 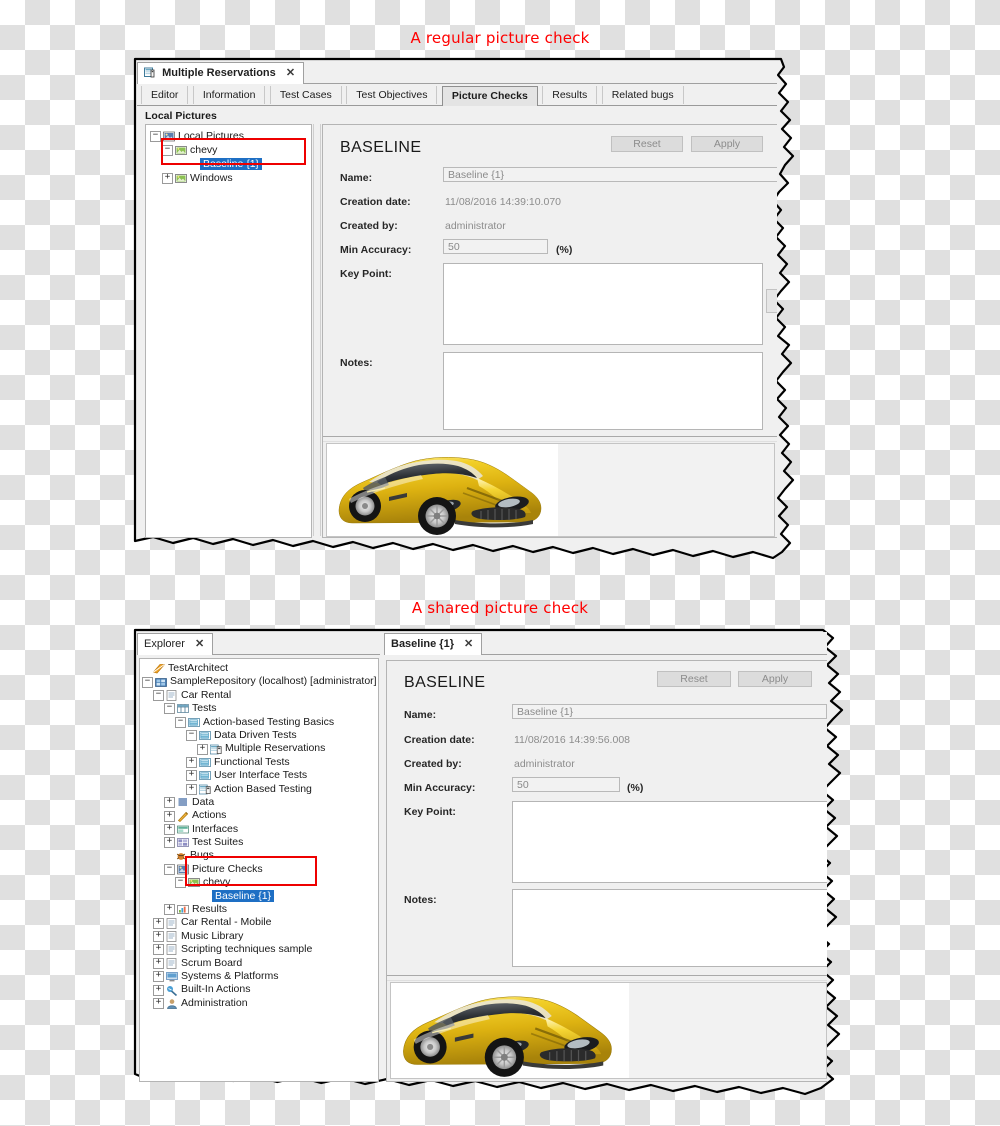 I want to click on tree-item: + Music Library, so click(x=259, y=936).